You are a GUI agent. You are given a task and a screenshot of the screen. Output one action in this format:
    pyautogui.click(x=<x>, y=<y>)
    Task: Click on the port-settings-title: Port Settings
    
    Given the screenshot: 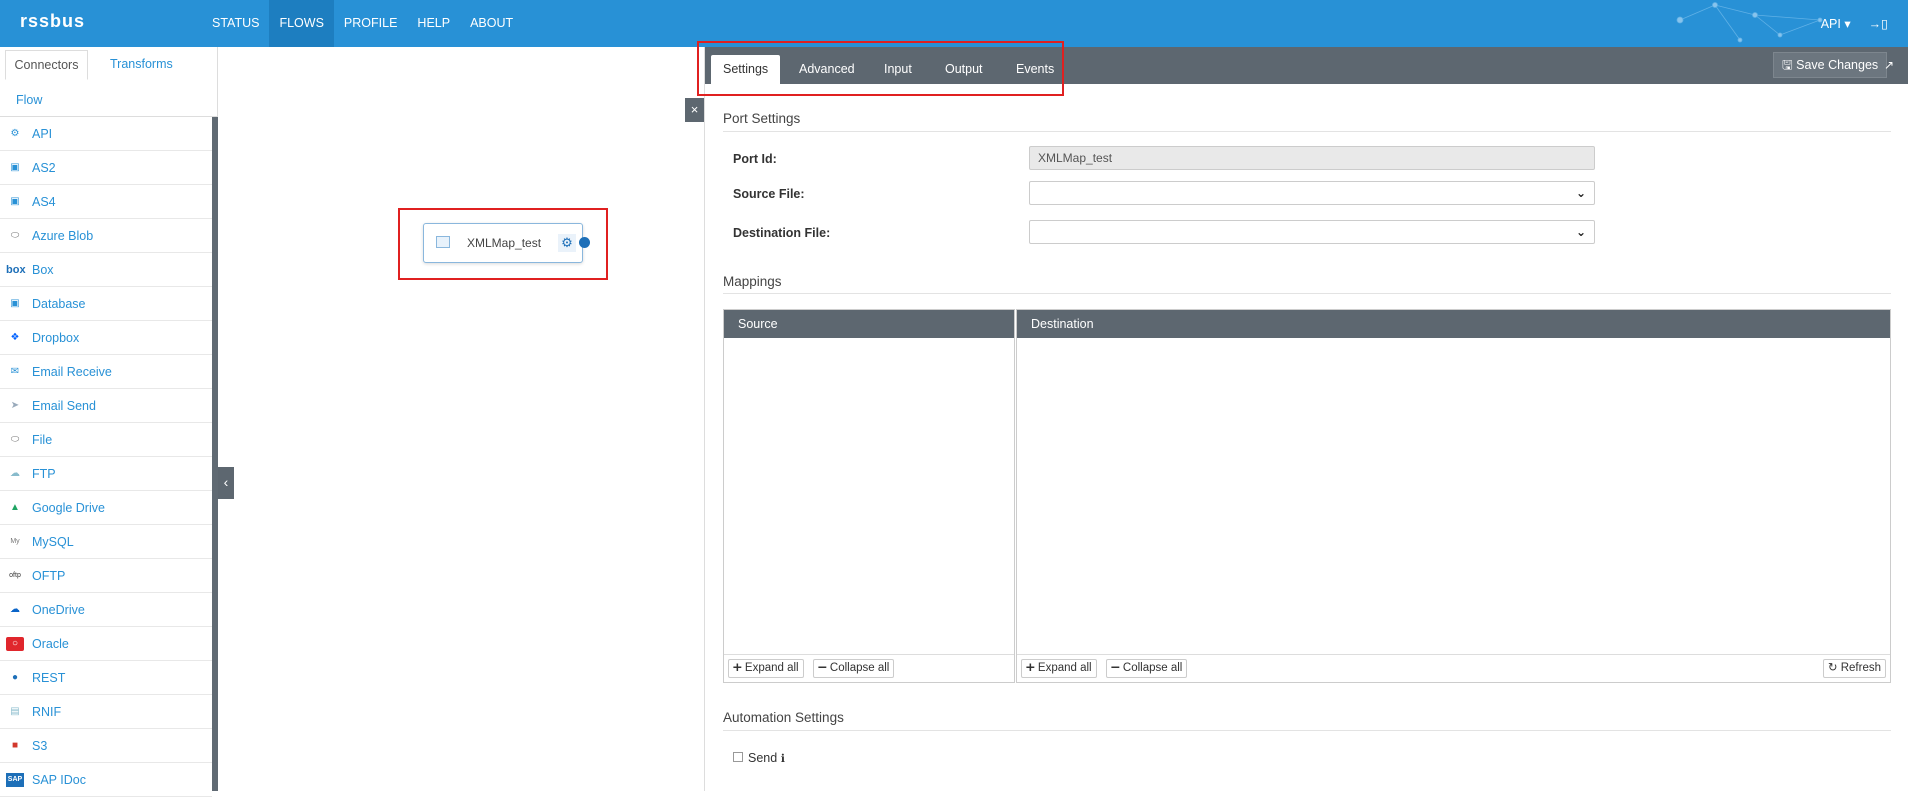 What is the action you would take?
    pyautogui.click(x=762, y=118)
    